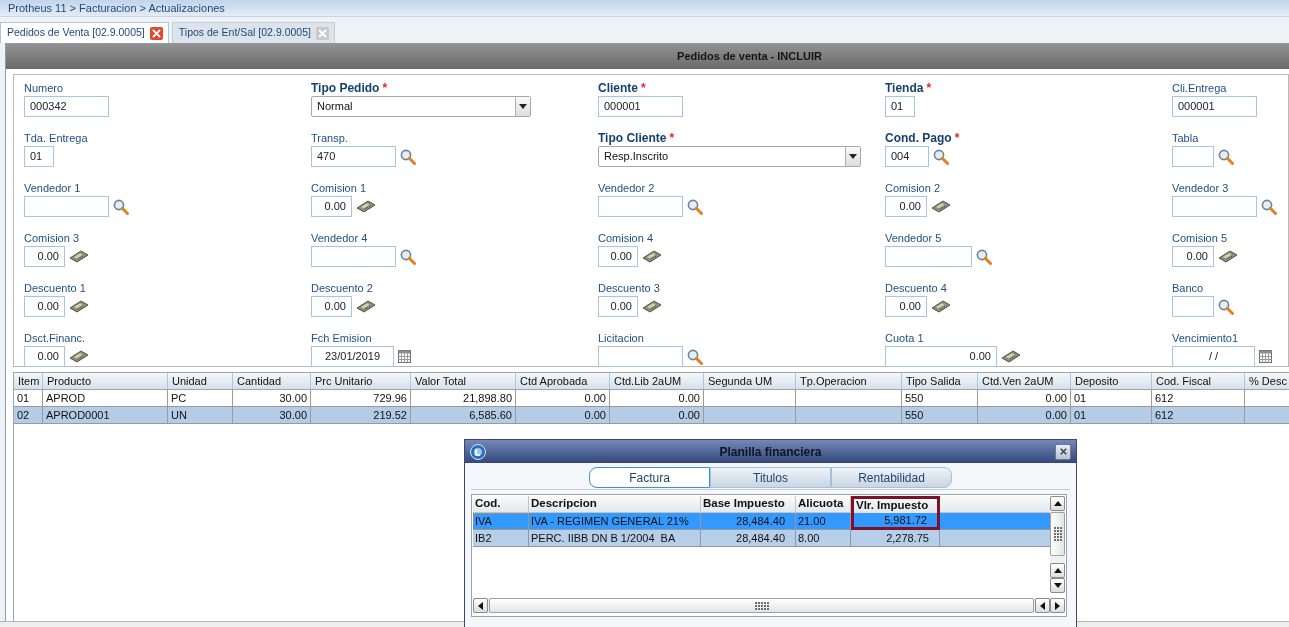  I want to click on field-label: Vencimiento1, so click(1205, 338).